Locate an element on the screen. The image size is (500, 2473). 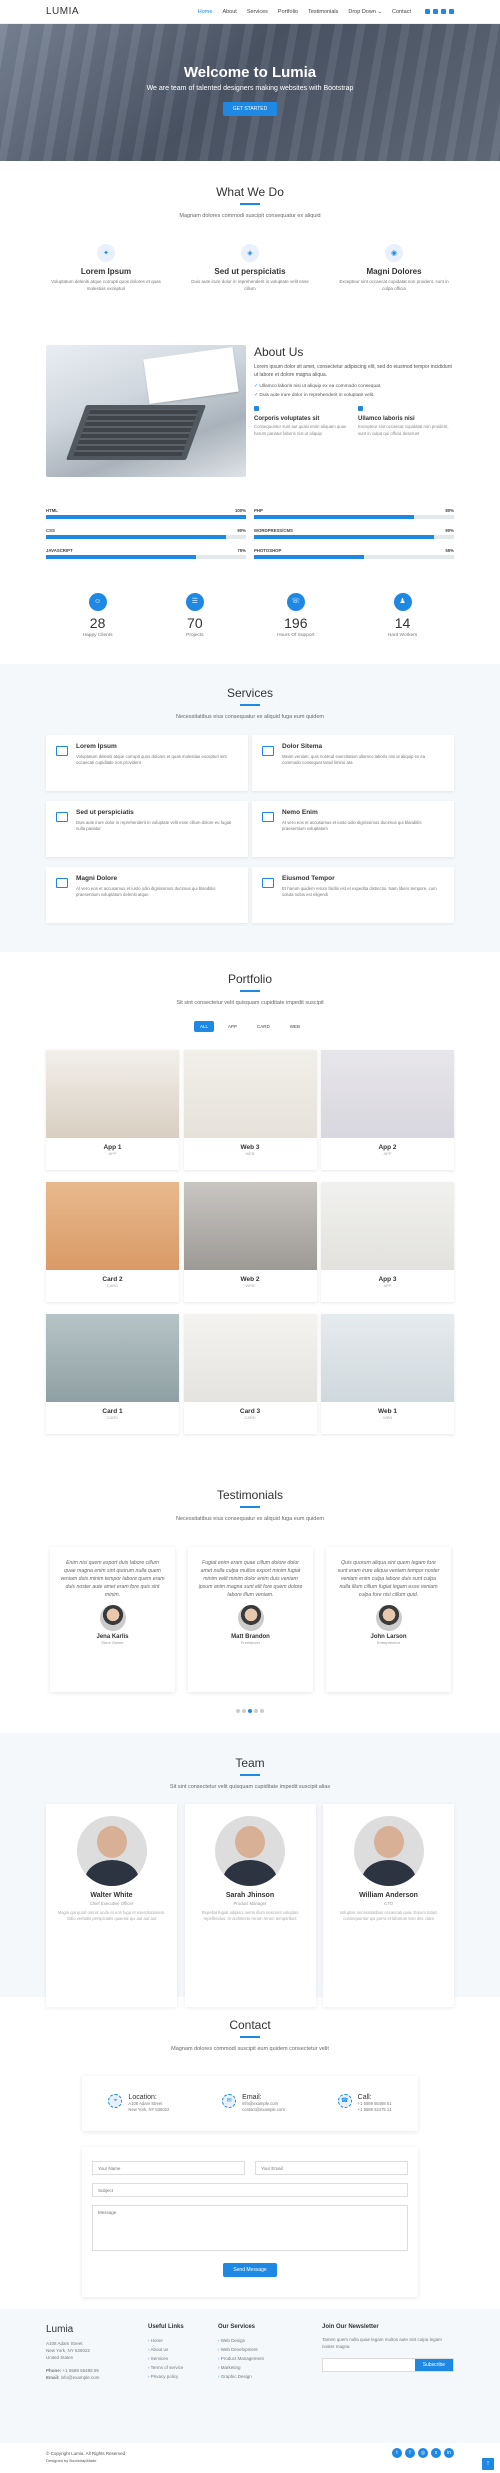
footer-phone: +1 5589 55488 55 is located at coordinates (80, 2370).